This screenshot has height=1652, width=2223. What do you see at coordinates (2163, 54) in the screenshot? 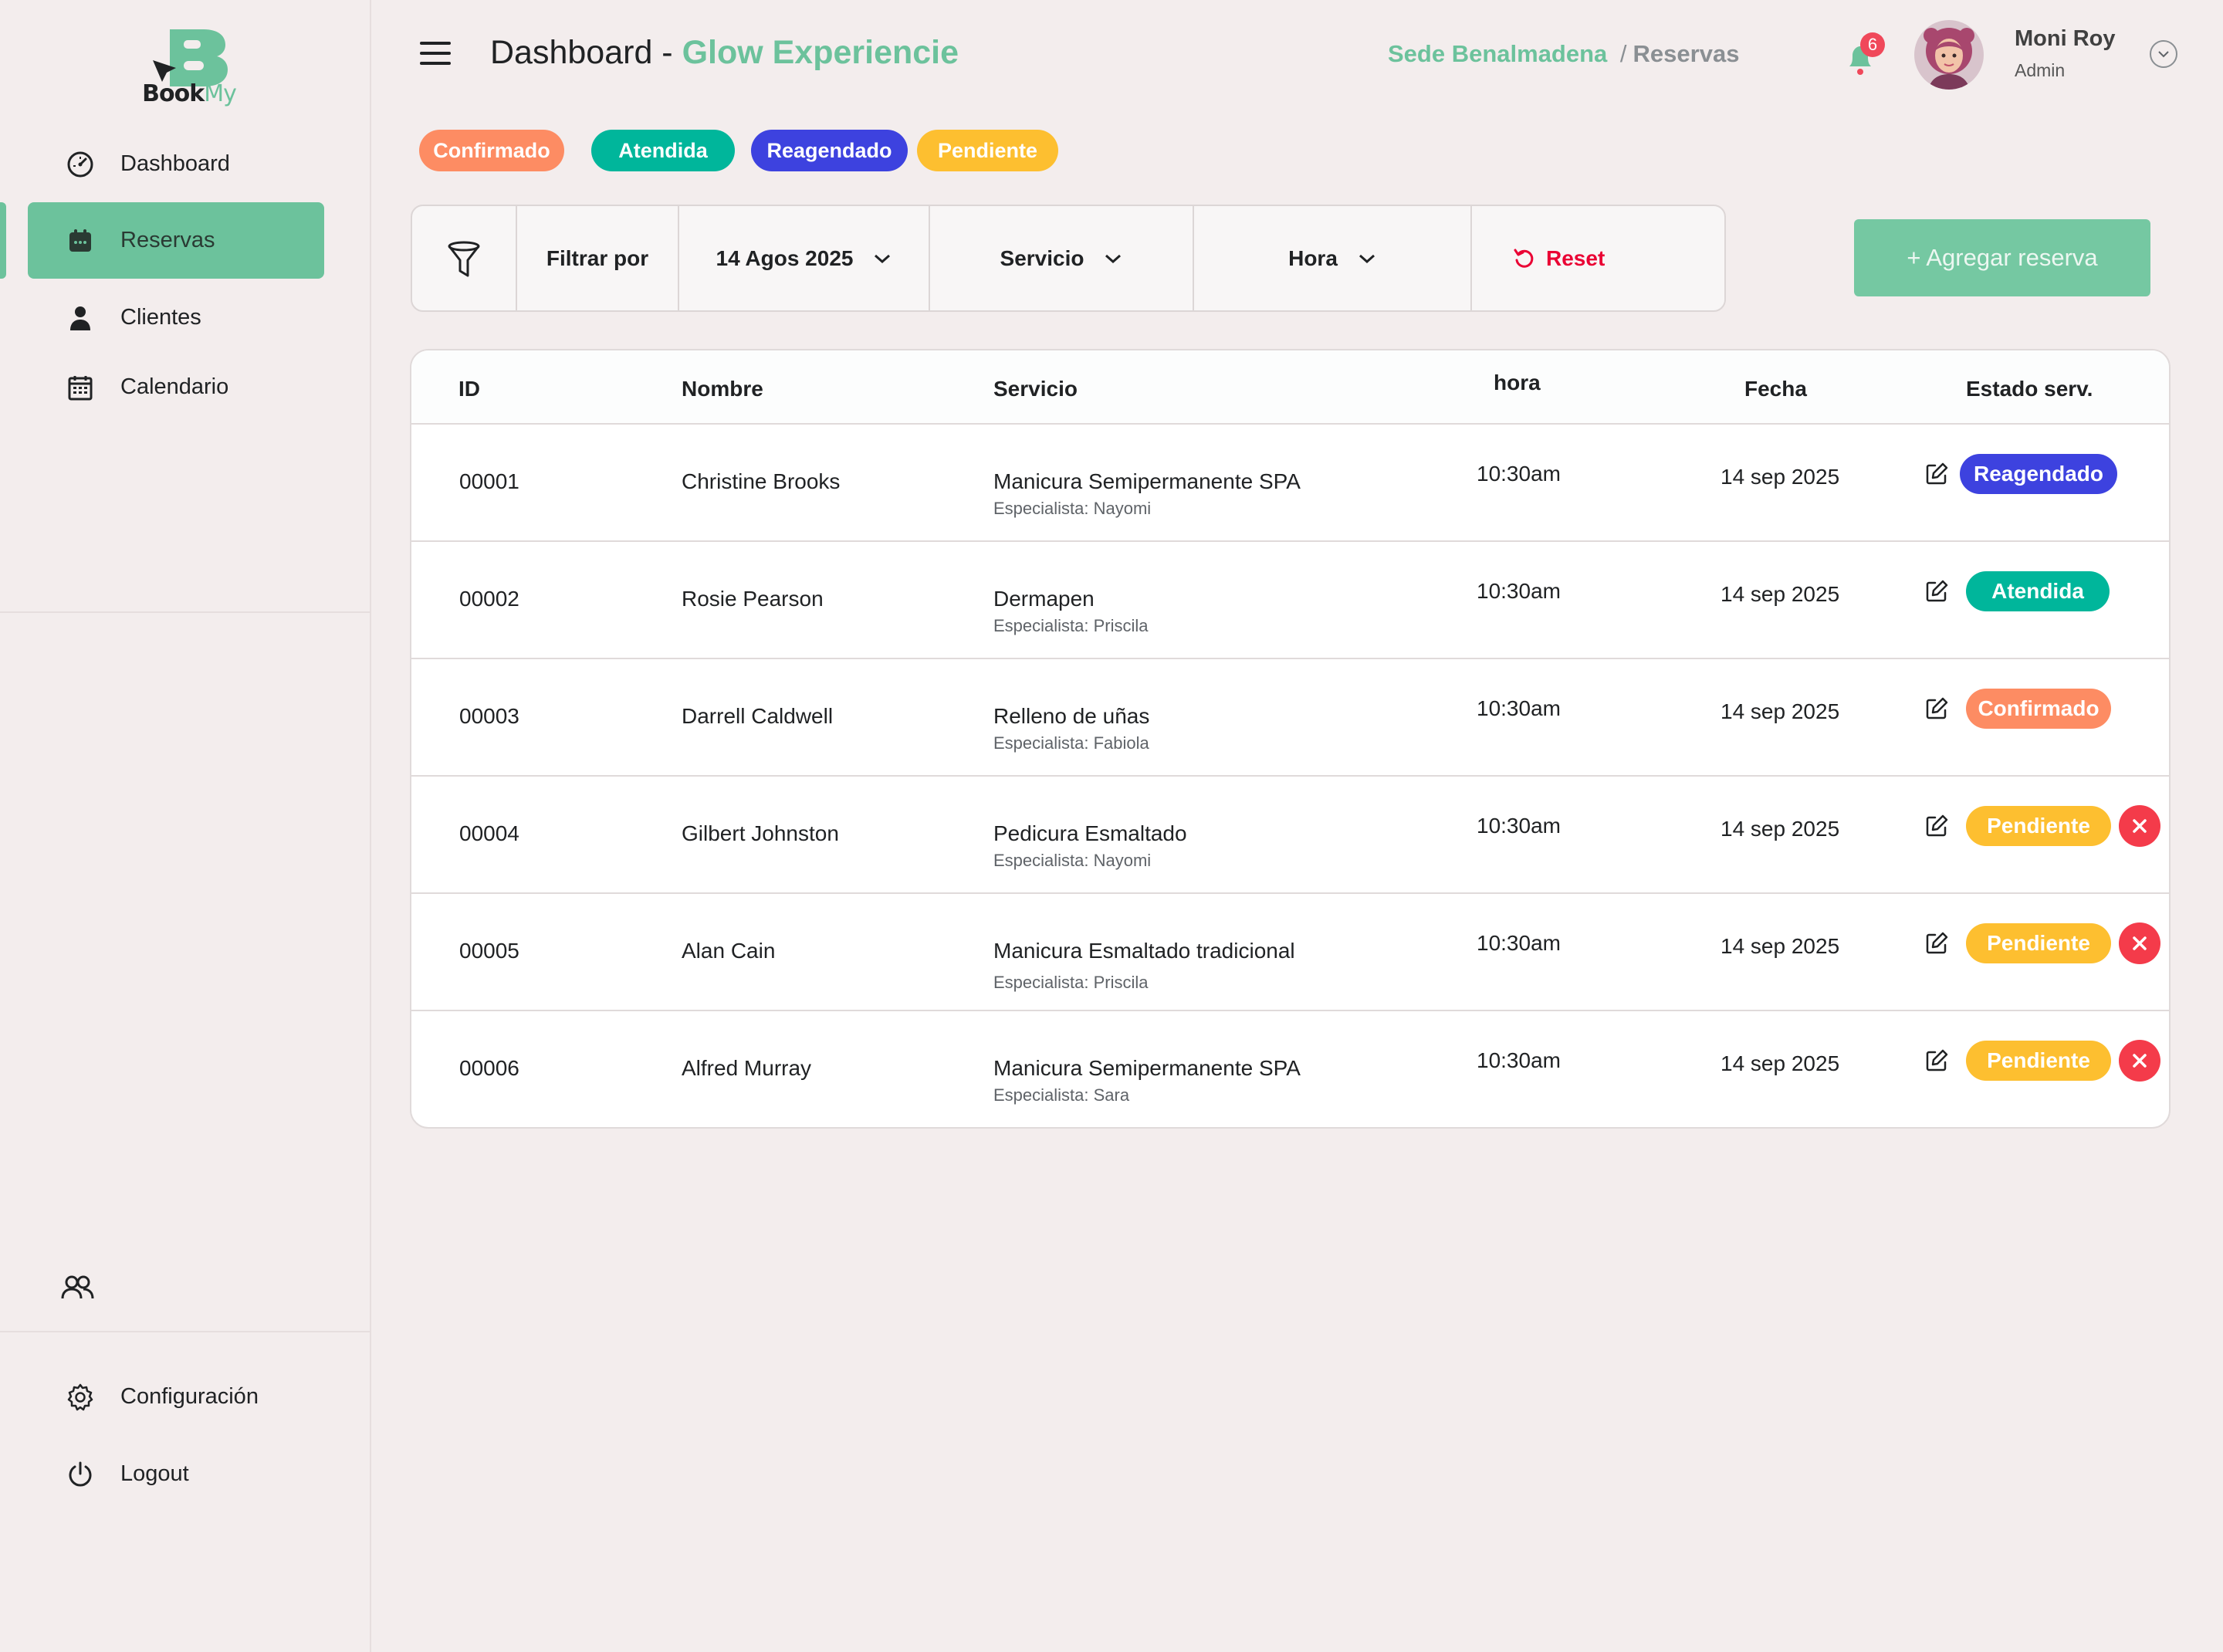
I see `user-menu-button` at bounding box center [2163, 54].